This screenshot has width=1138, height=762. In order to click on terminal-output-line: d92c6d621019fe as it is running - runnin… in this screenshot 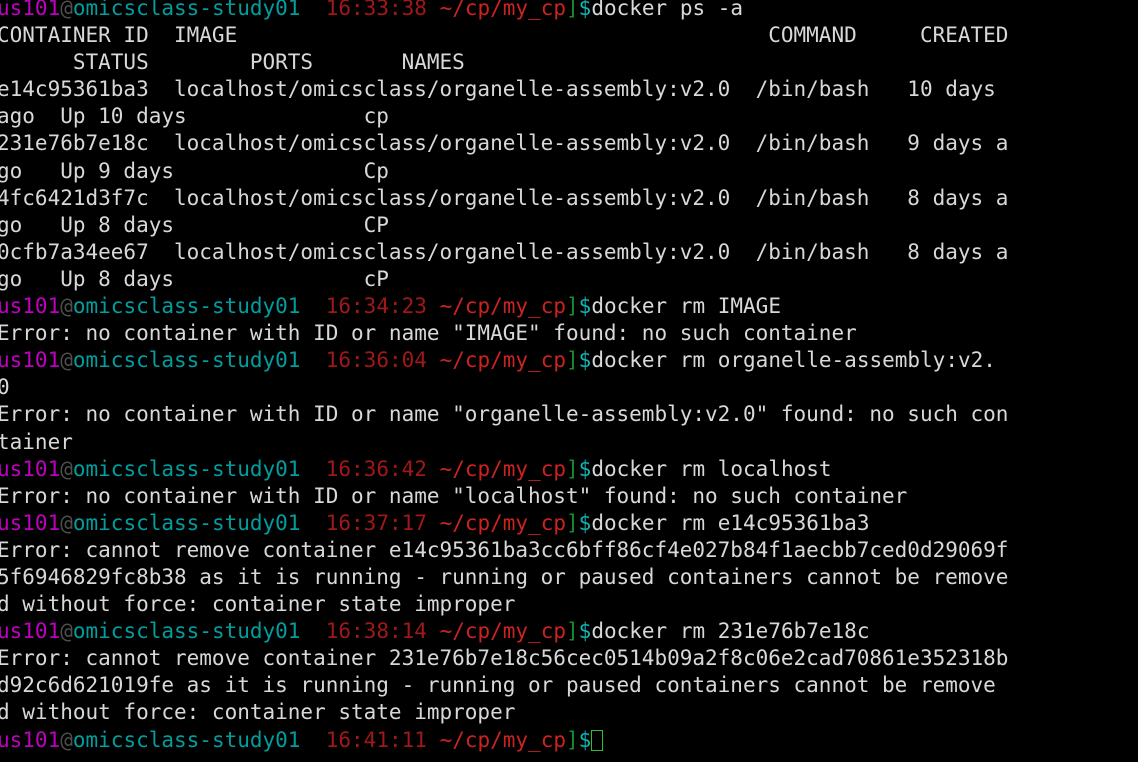, I will do `click(569, 685)`.